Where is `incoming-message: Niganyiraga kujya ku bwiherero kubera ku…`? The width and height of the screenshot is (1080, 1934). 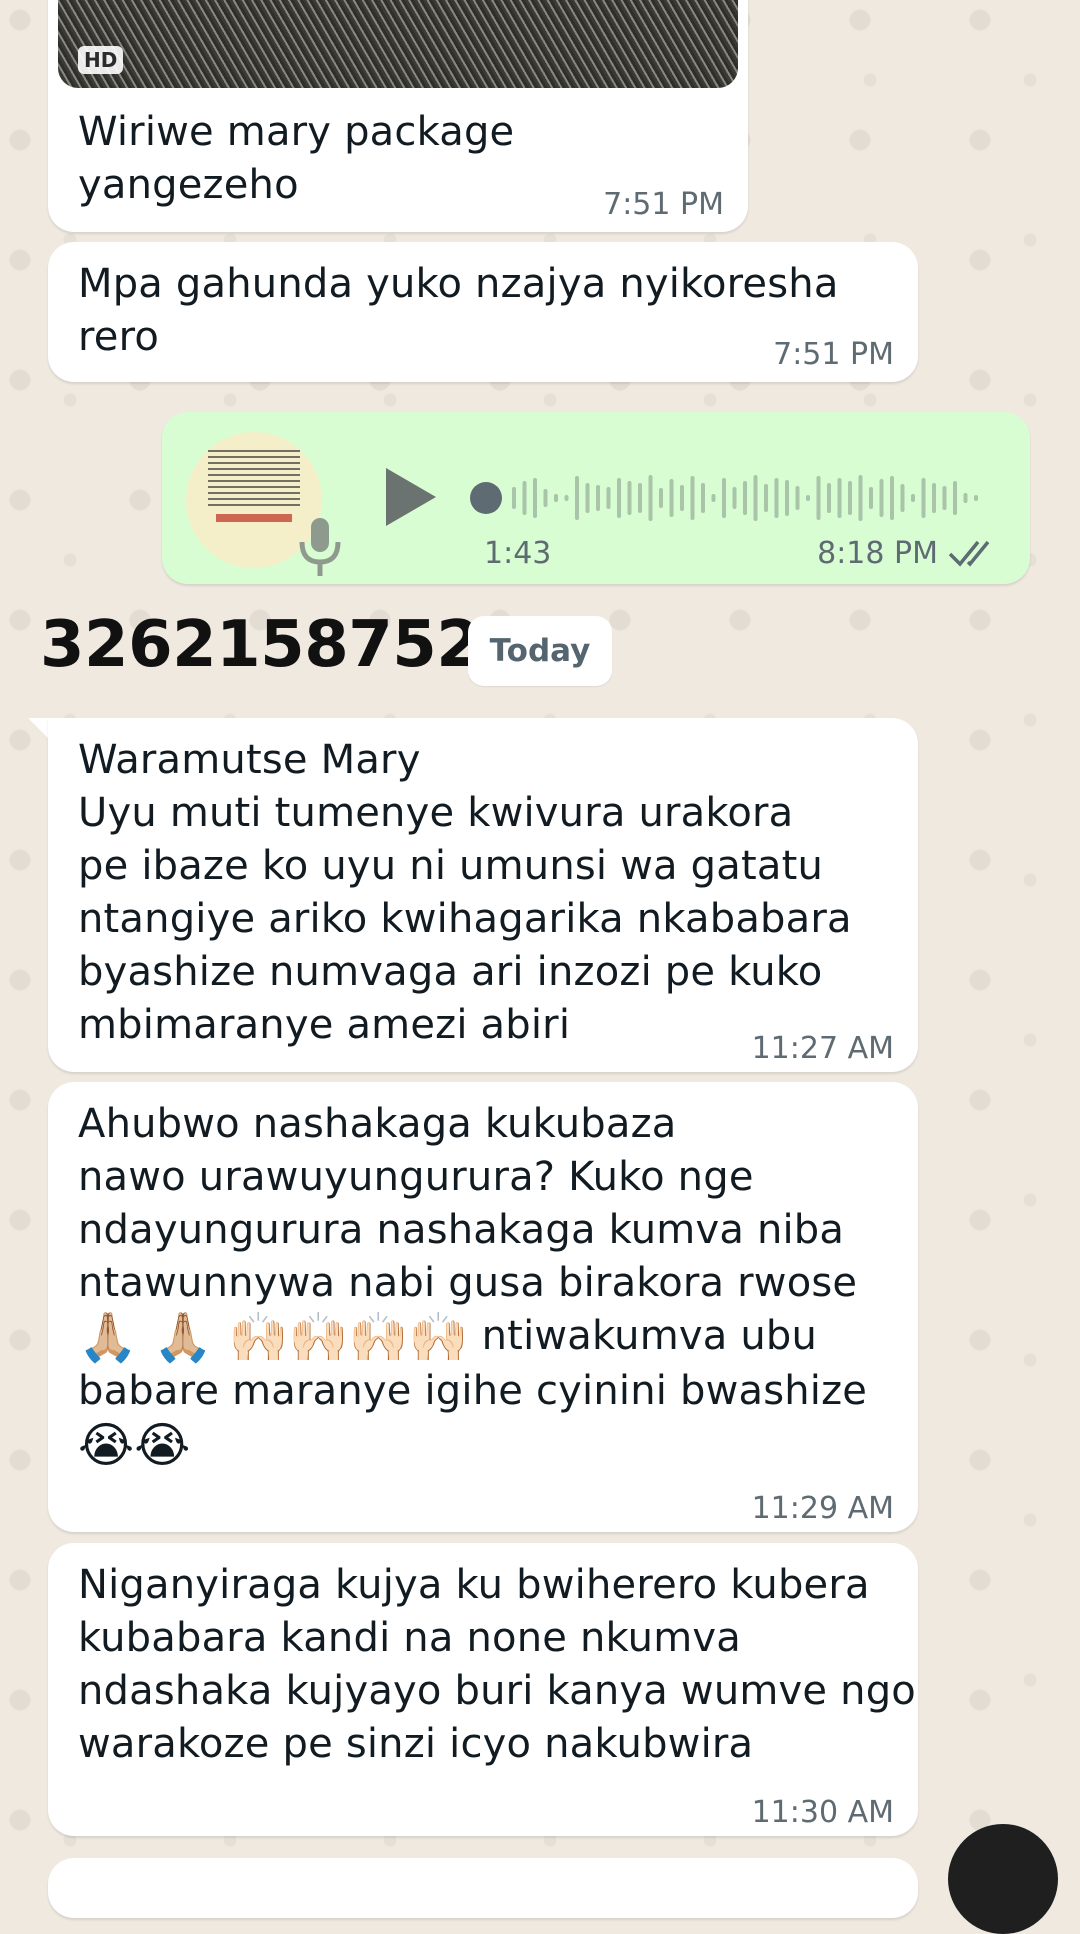 incoming-message: Niganyiraga kujya ku bwiherero kubera ku… is located at coordinates (483, 1689).